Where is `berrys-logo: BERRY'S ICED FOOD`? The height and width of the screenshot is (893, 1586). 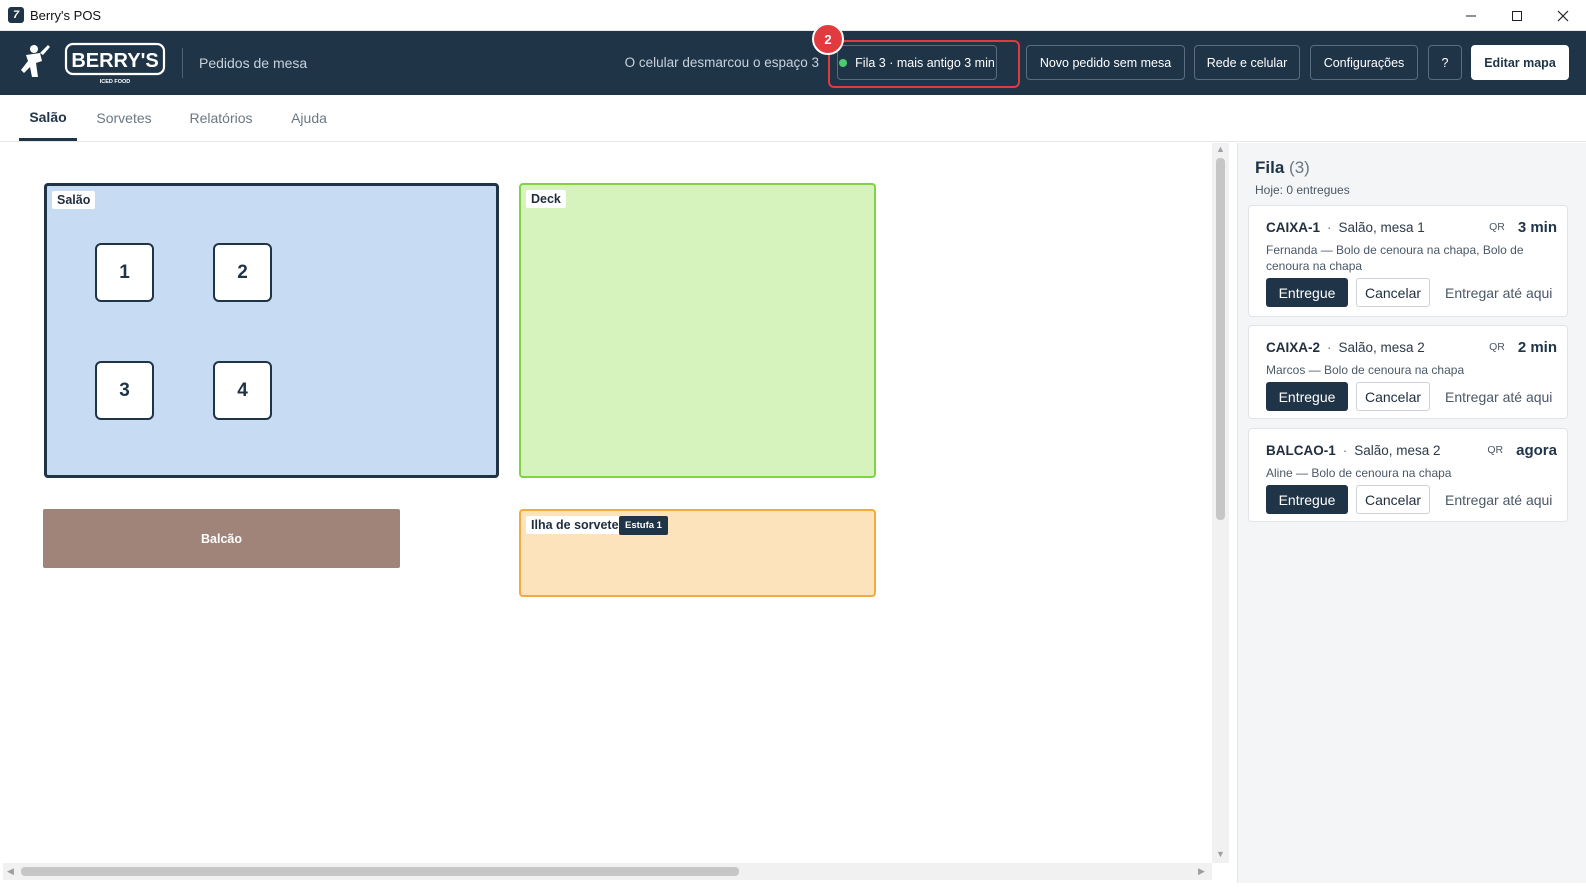
berrys-logo: BERRY'S ICED FOOD is located at coordinates (93, 63).